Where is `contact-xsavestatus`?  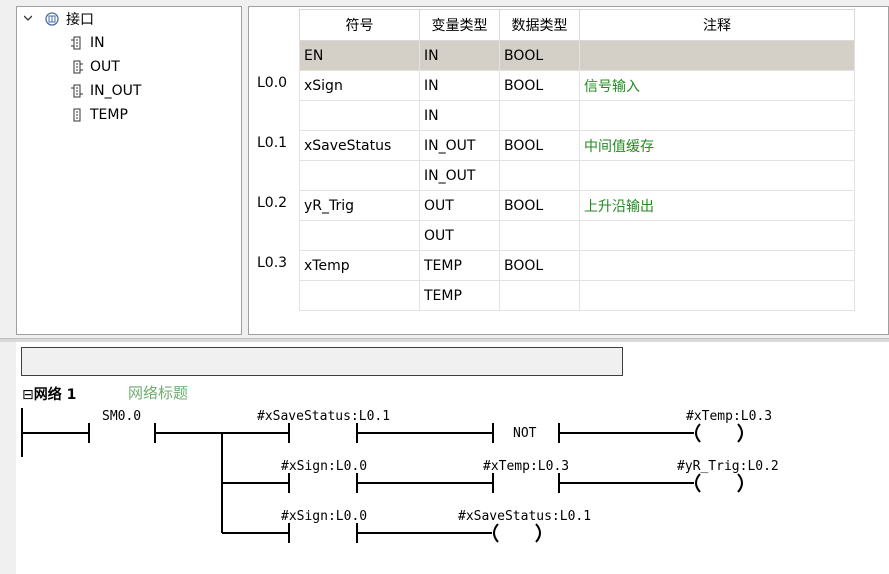
contact-xsavestatus is located at coordinates (323, 433).